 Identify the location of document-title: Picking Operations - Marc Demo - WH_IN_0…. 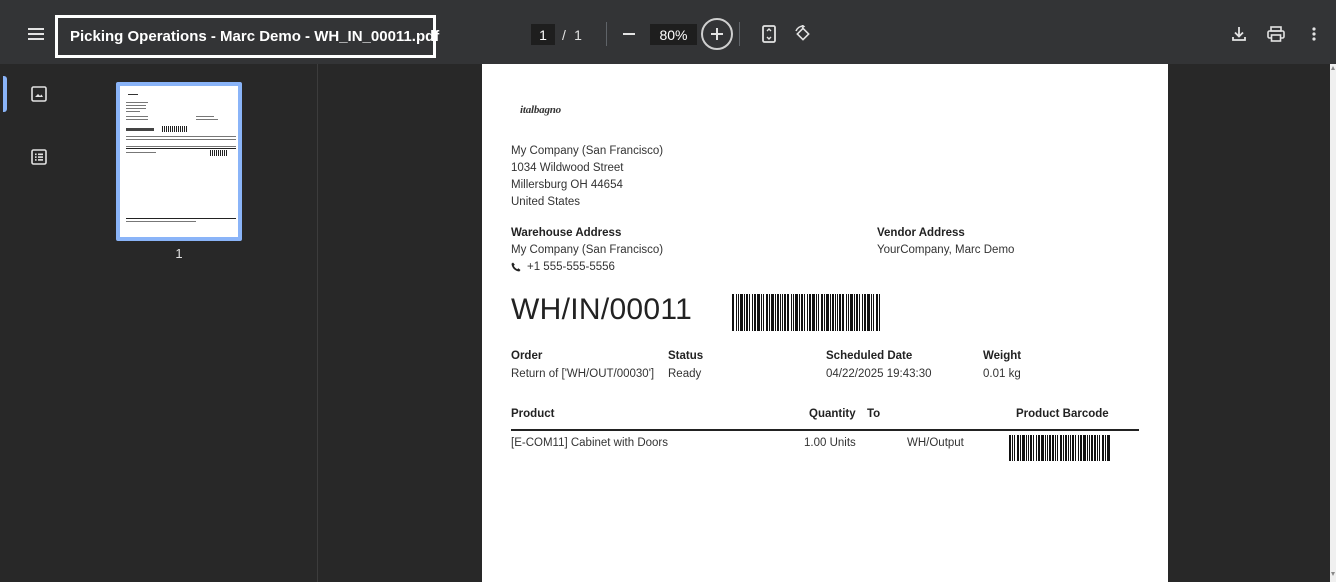
(255, 36).